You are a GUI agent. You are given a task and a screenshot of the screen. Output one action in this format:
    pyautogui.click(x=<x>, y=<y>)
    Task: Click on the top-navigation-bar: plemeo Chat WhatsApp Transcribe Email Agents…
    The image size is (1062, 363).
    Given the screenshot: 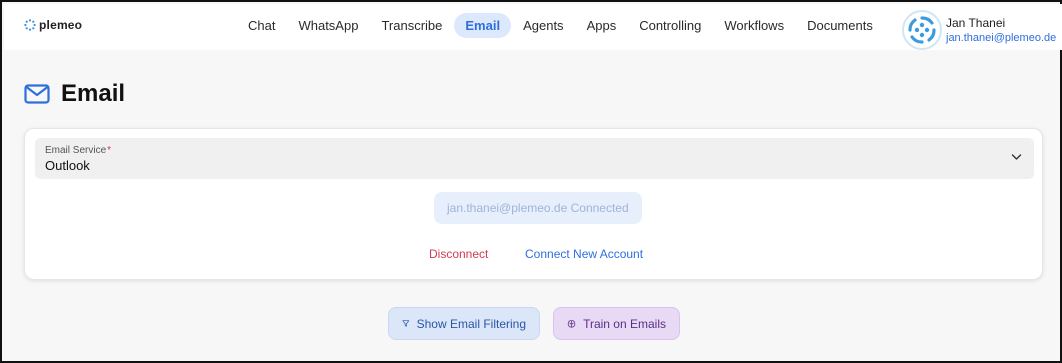 What is the action you would take?
    pyautogui.click(x=533, y=27)
    